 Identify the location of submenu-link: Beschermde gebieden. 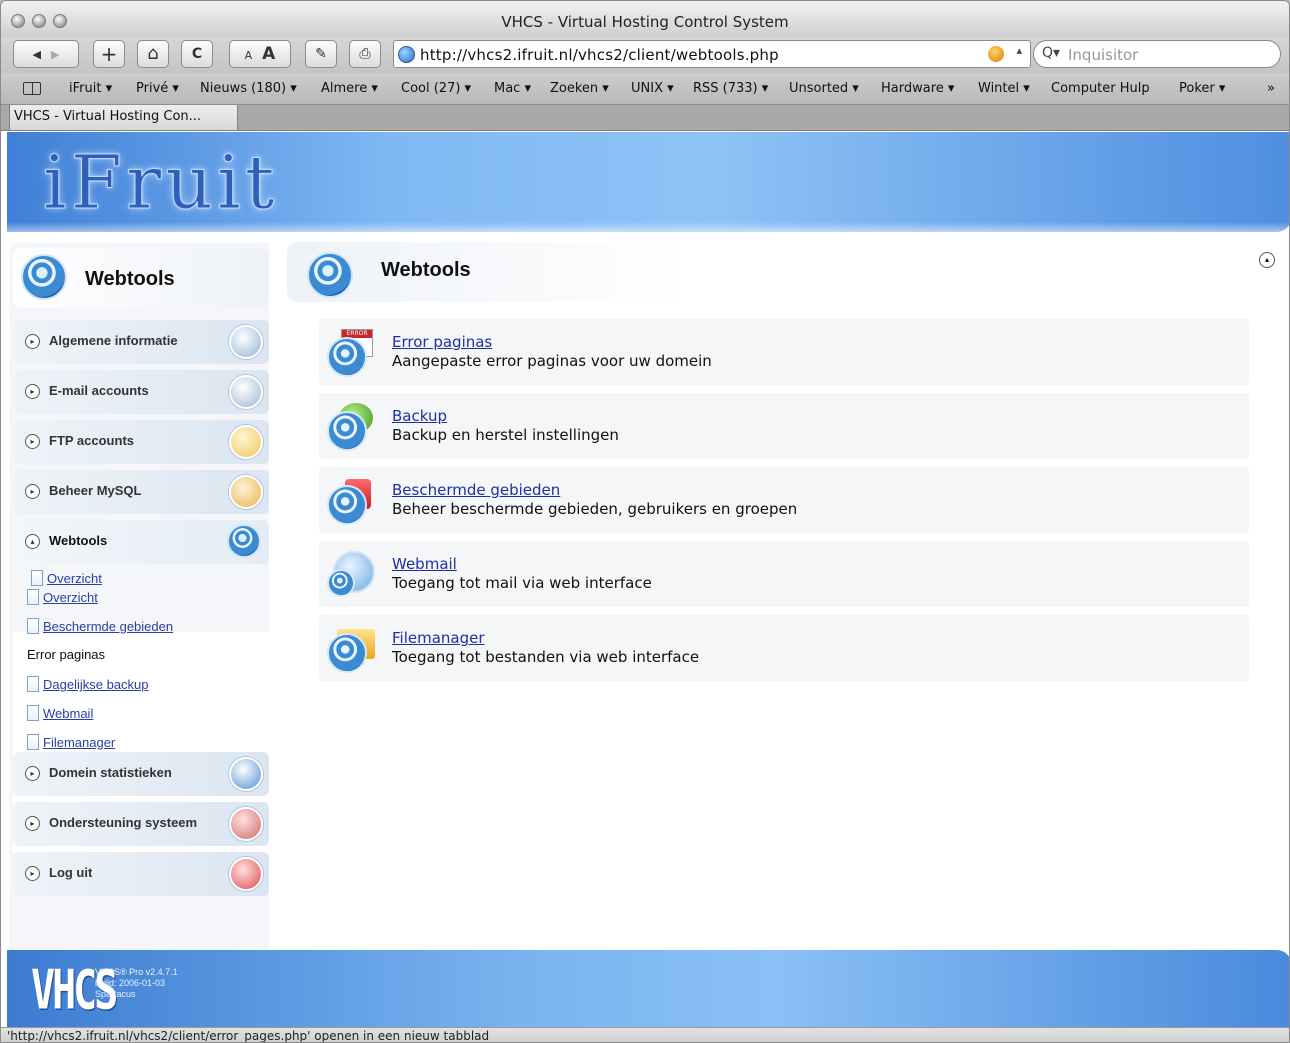
(108, 626).